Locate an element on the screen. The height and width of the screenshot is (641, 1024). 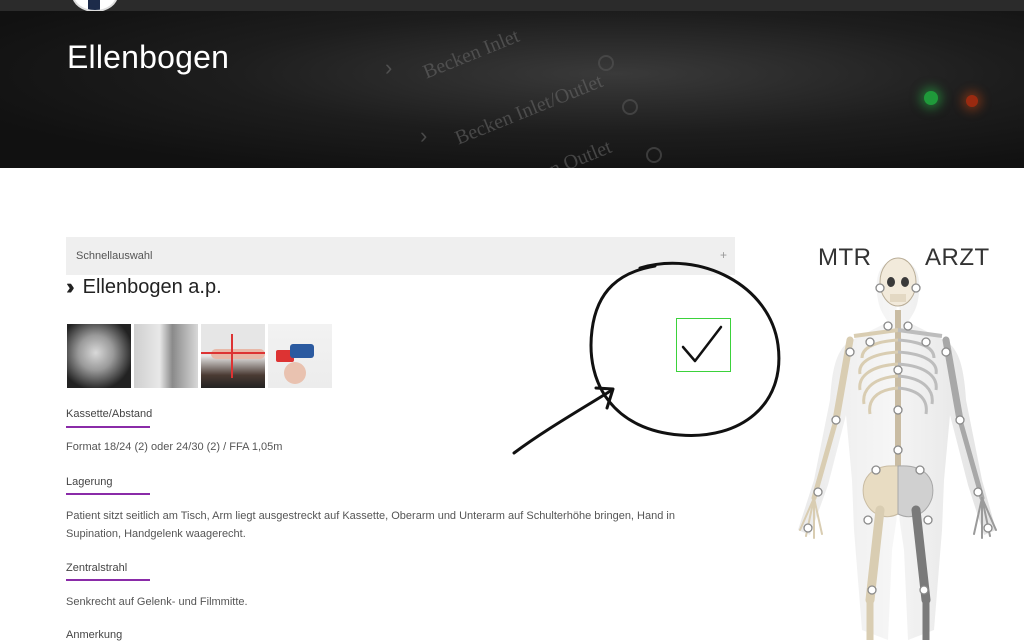
field-label-anmerkung: Anmerkung is located at coordinates (94, 635).